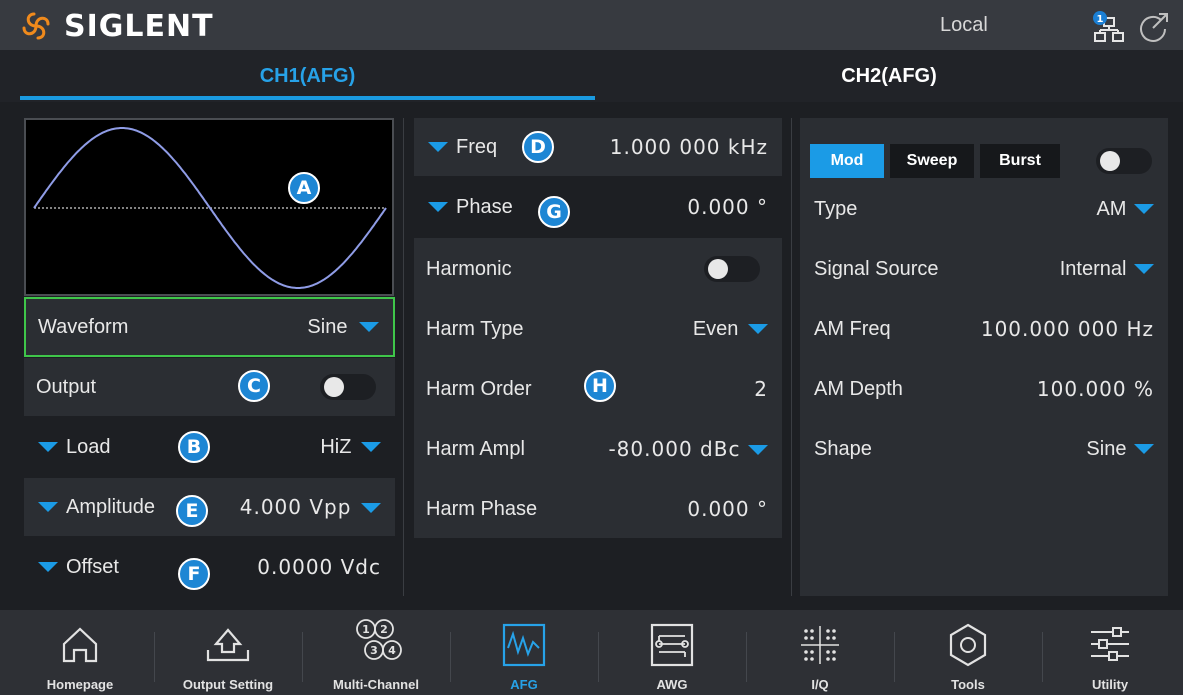 Image resolution: width=1183 pixels, height=695 pixels. Describe the element at coordinates (484, 206) in the screenshot. I see `phase-label: Phase` at that location.